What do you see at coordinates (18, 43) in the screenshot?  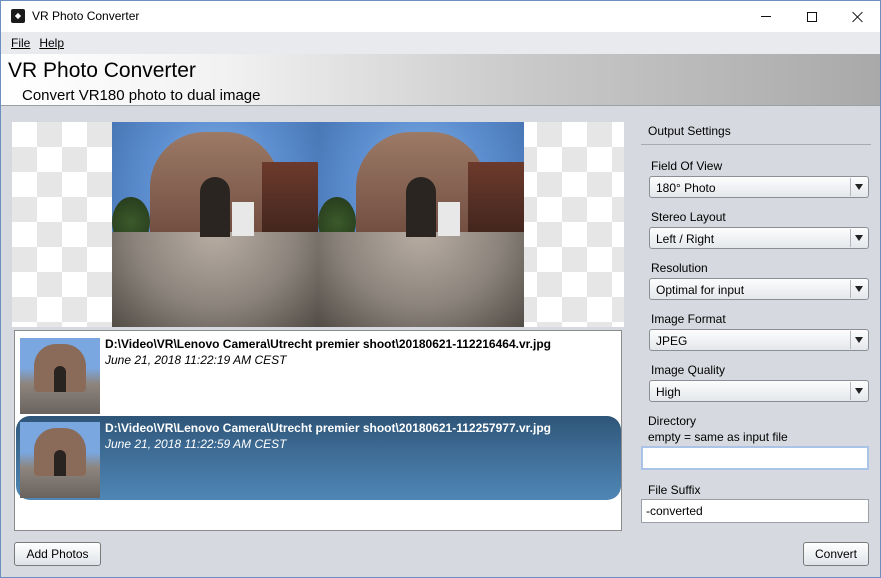 I see `menu-file: File` at bounding box center [18, 43].